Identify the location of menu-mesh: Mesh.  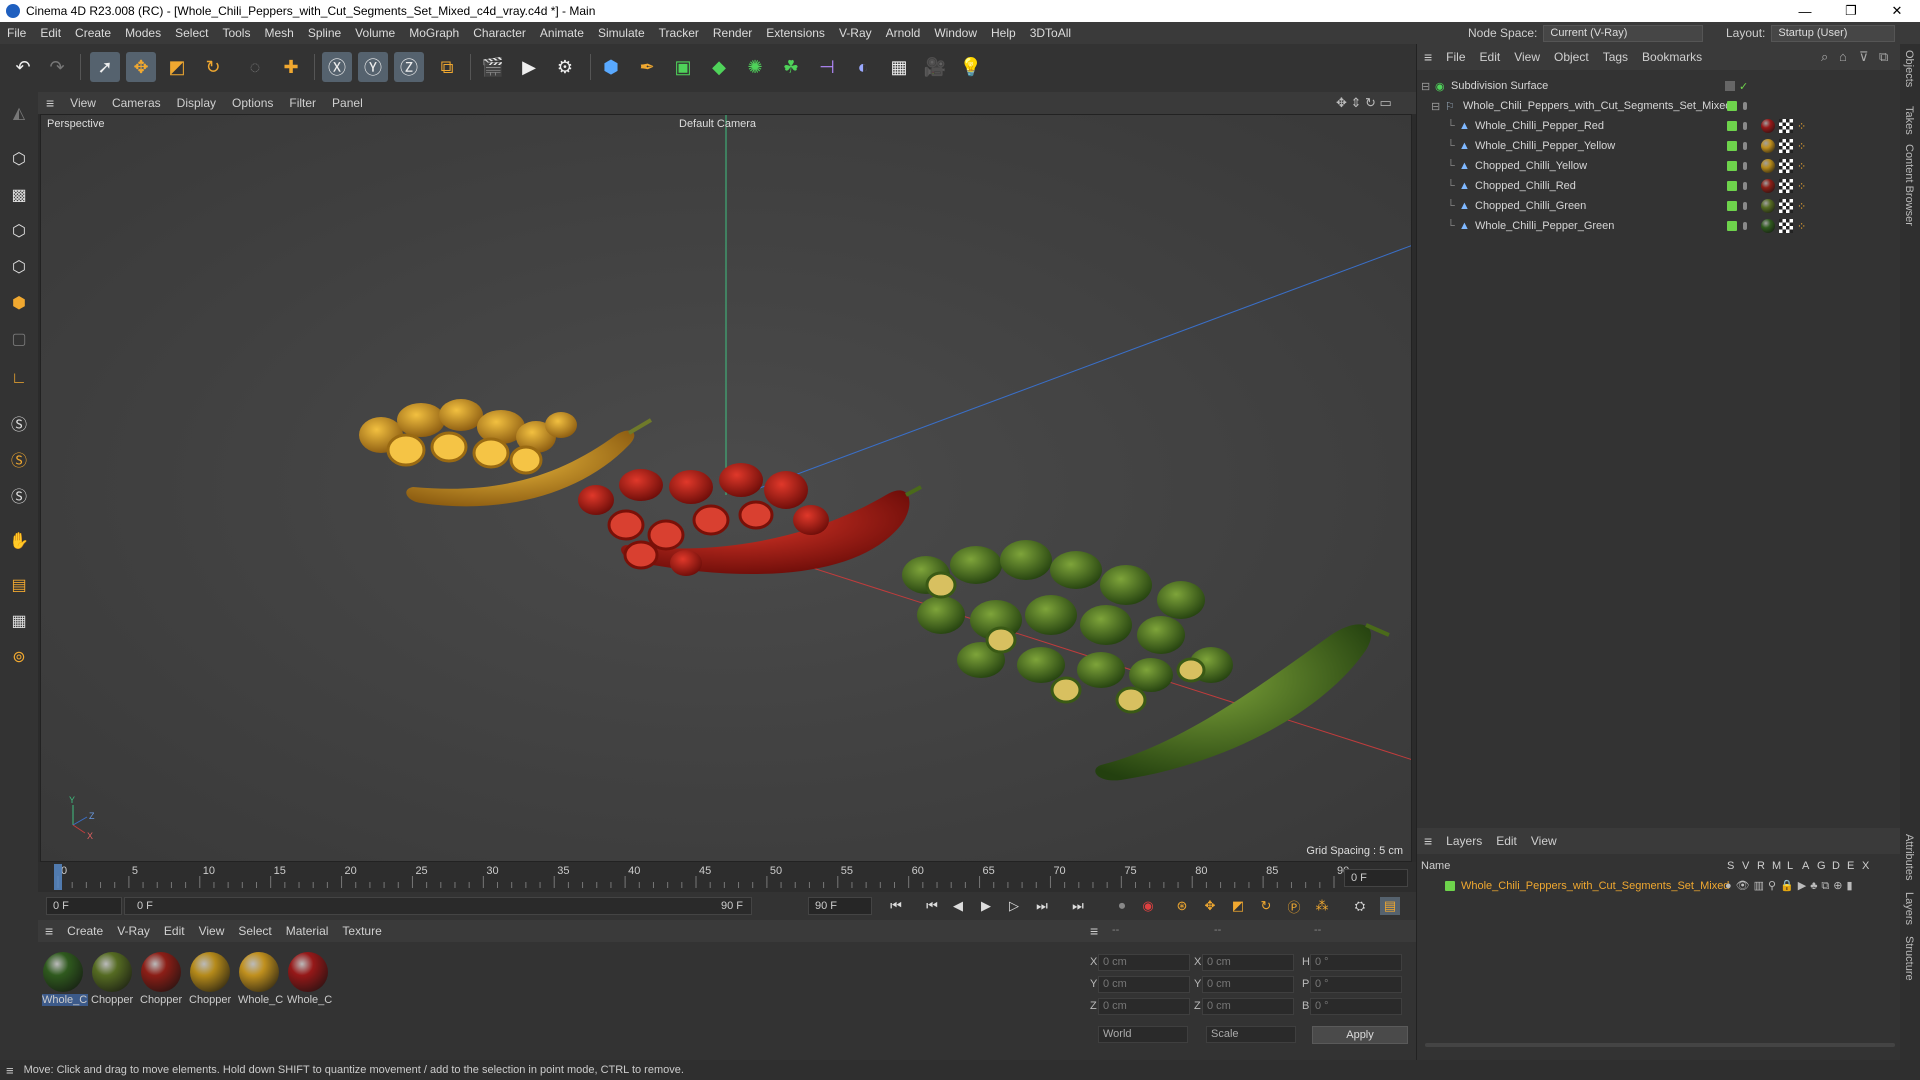
(278, 33).